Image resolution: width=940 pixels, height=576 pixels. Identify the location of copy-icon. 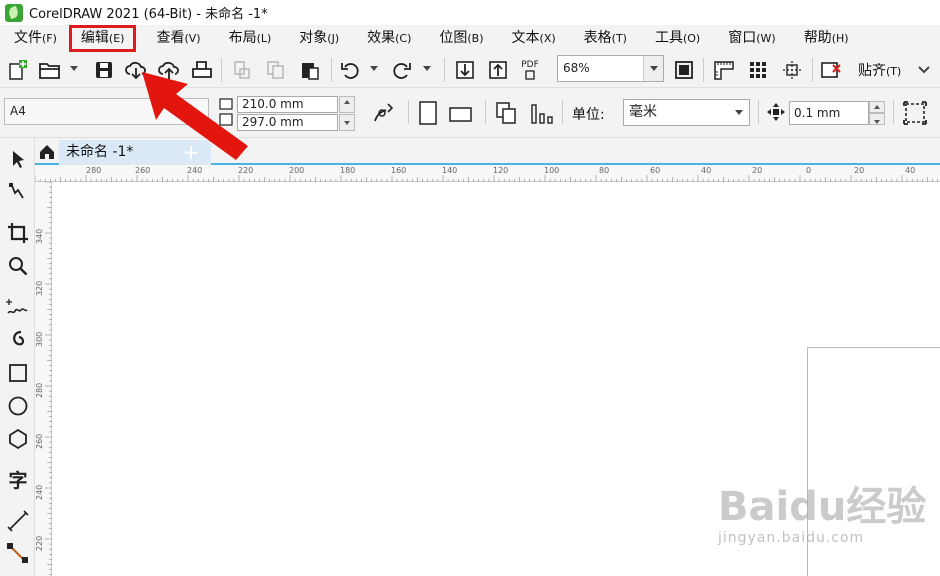
(276, 70).